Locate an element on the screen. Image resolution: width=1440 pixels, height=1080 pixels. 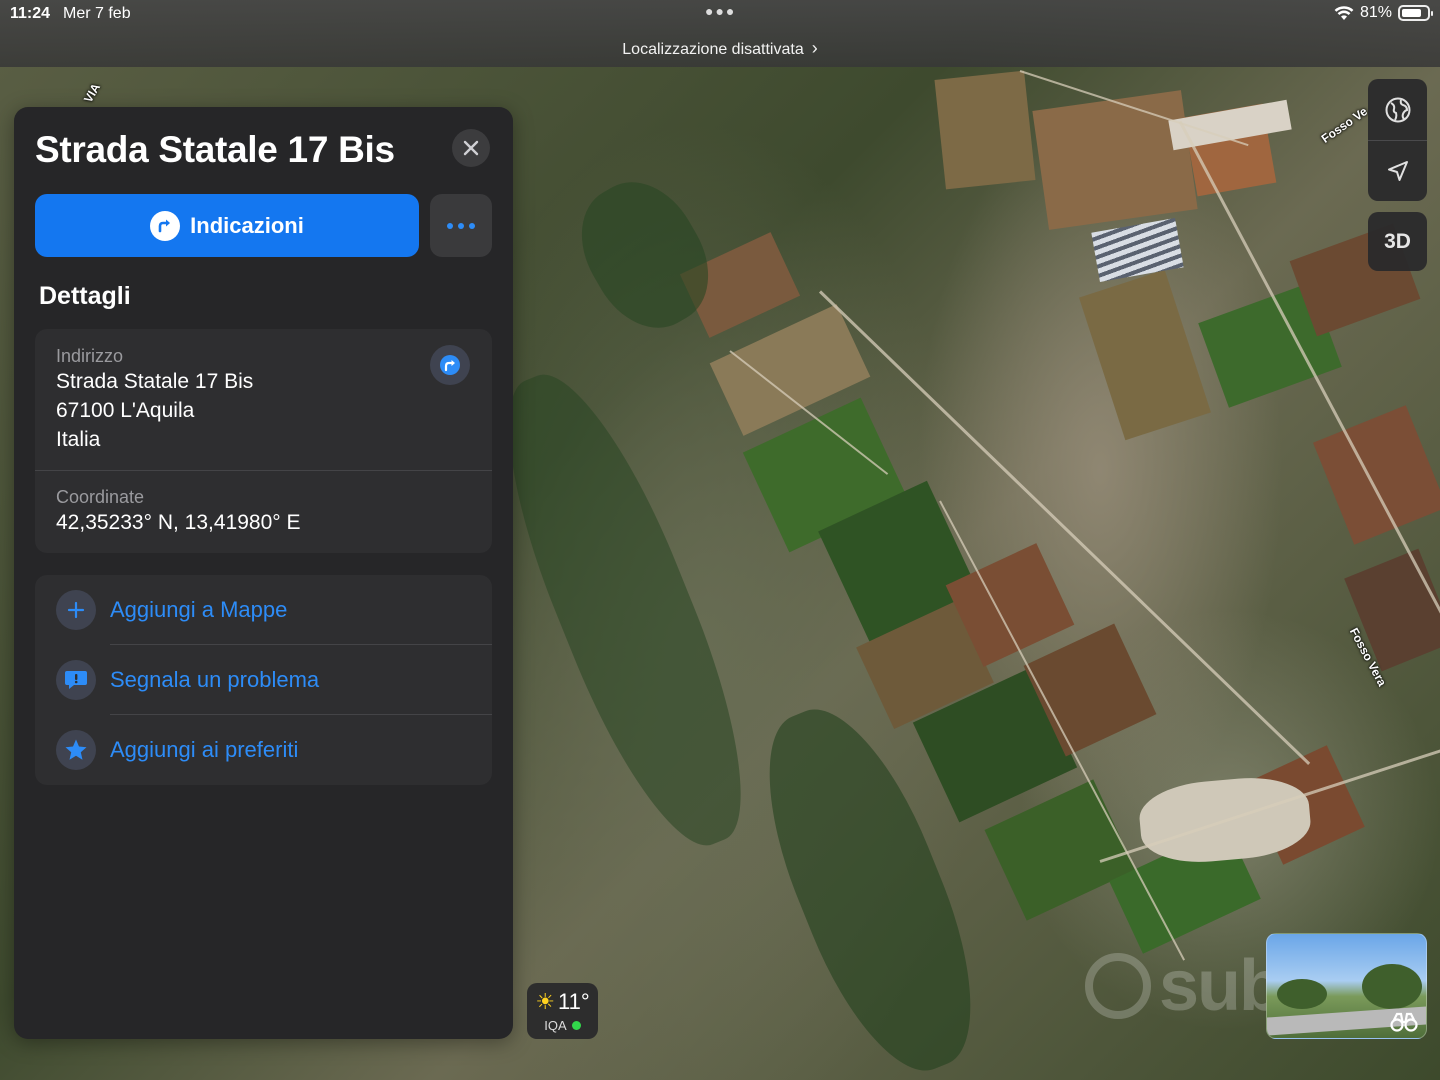
globe-icon is located at coordinates (1397, 109).